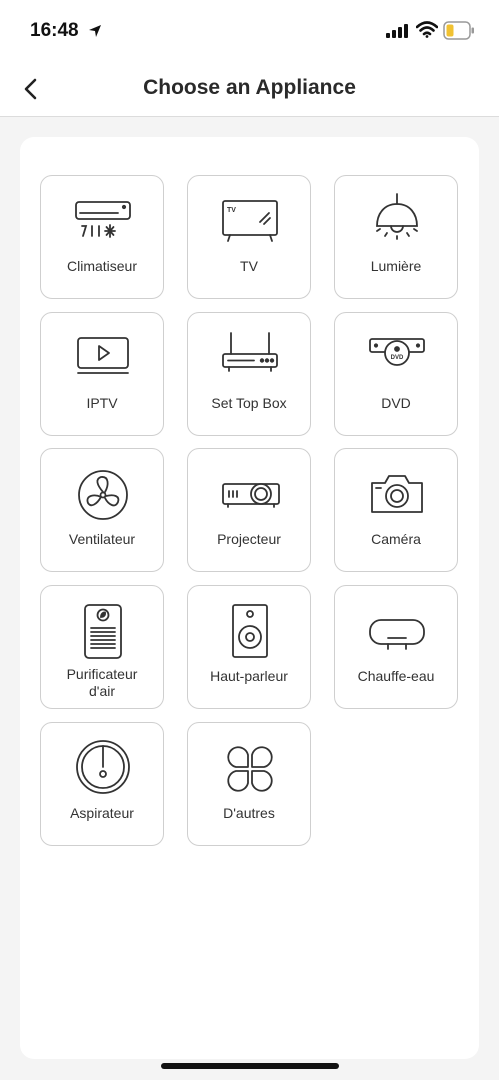  Describe the element at coordinates (397, 216) in the screenshot. I see `light-icon` at that location.